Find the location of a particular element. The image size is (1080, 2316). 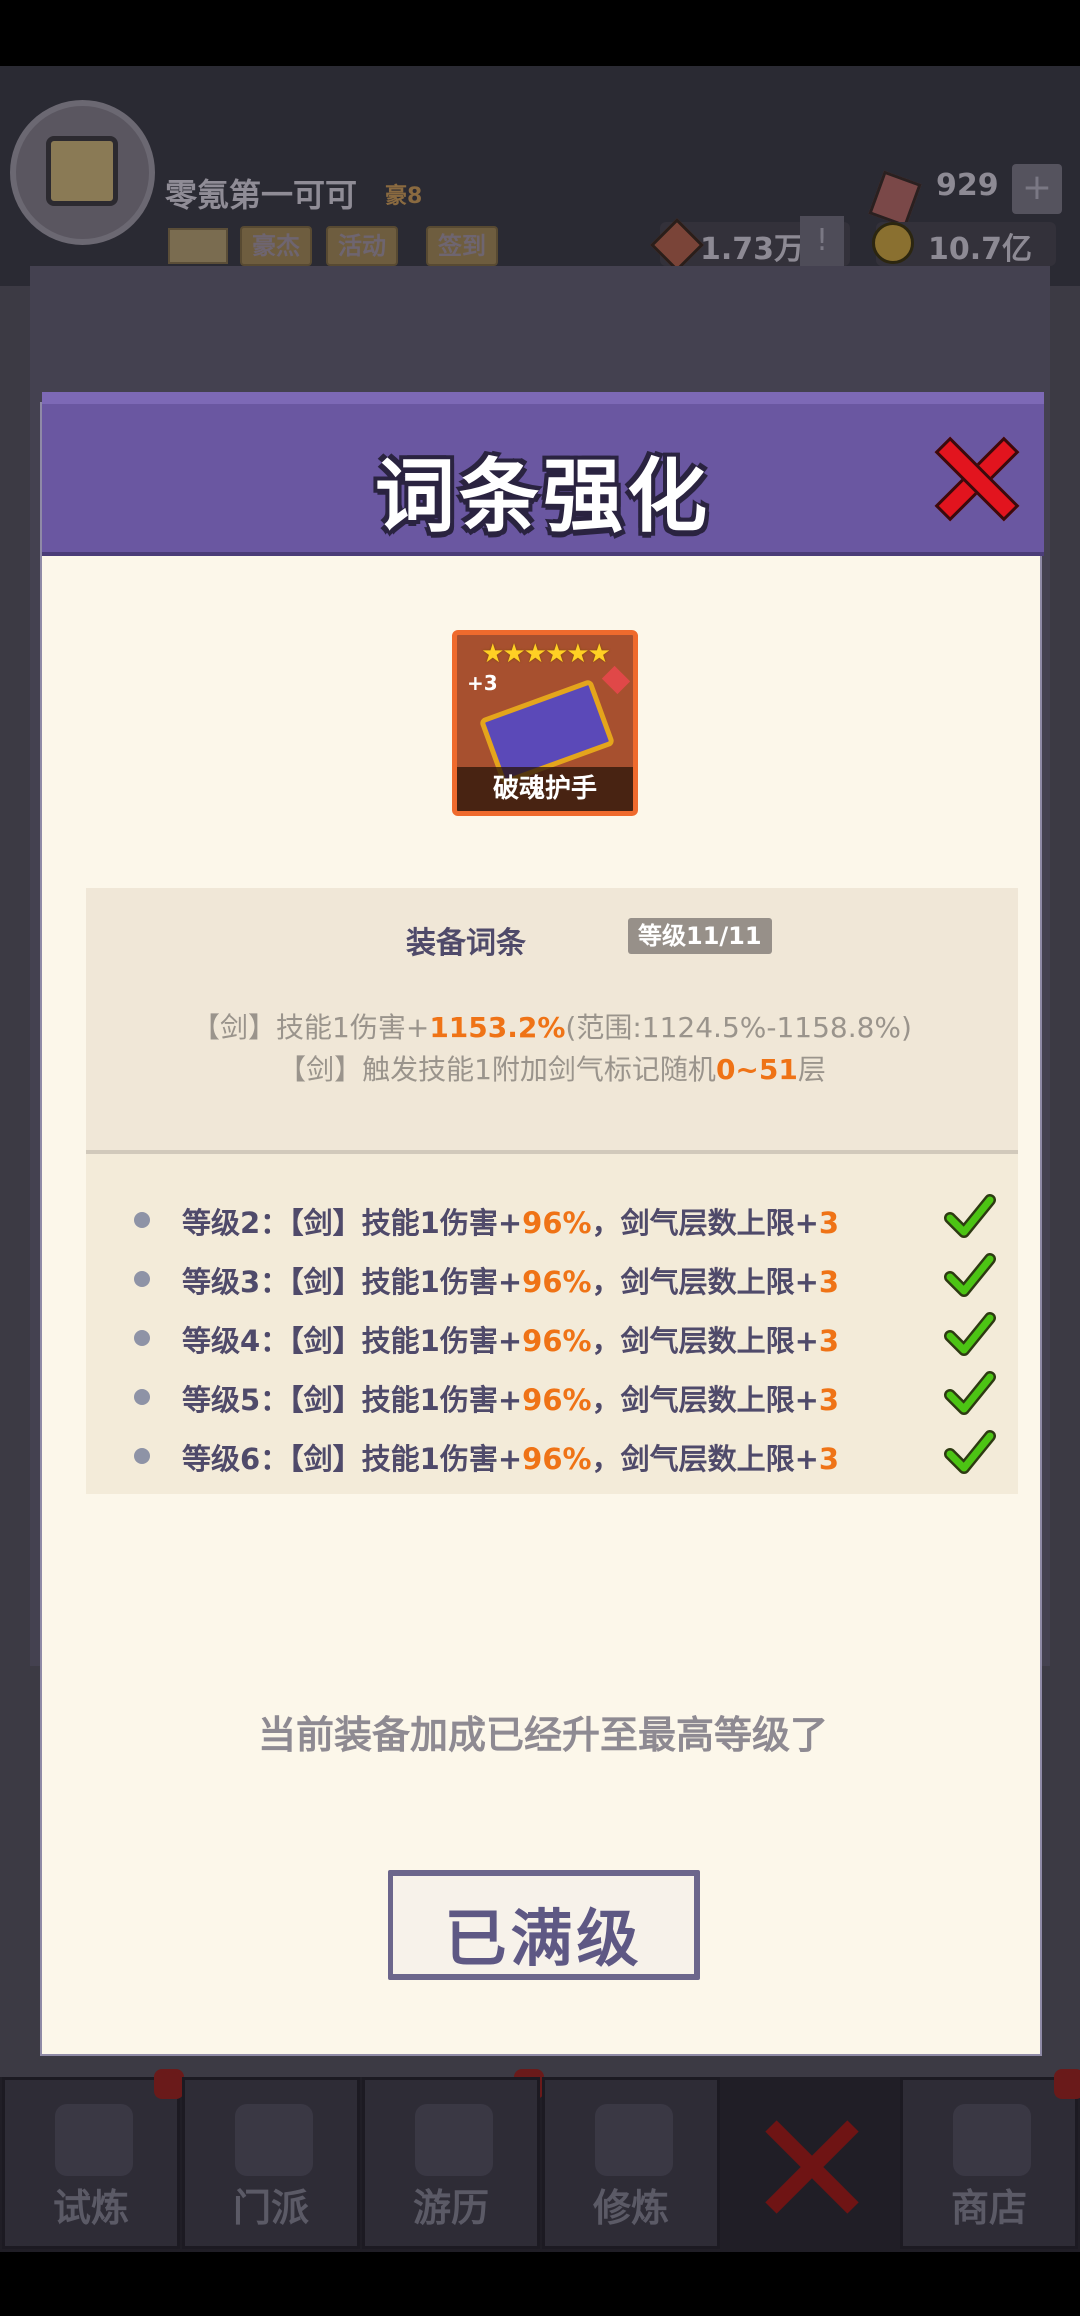

level-text: 等级3：【剑】技能1伤害+96%，剑气层数上限+3 is located at coordinates (510, 1280).